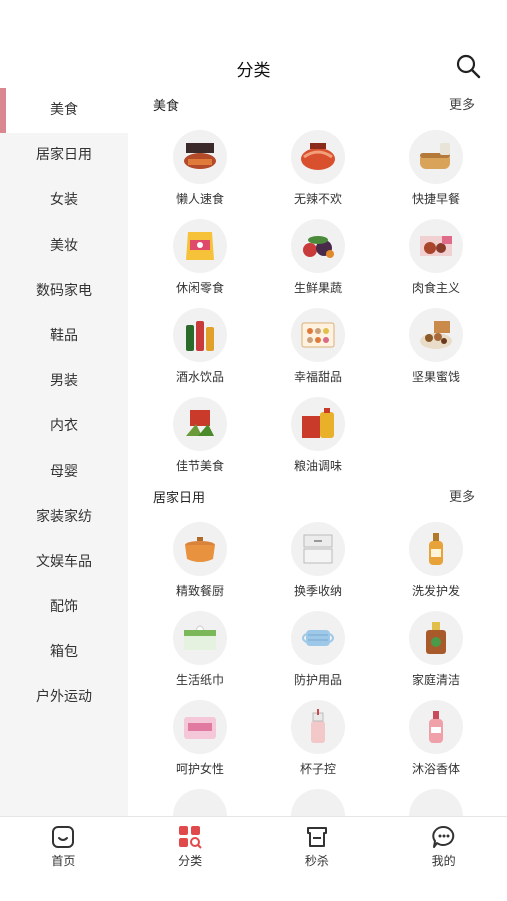 The height and width of the screenshot is (901, 507). Describe the element at coordinates (253, 71) in the screenshot. I see `page-title: 分类` at that location.